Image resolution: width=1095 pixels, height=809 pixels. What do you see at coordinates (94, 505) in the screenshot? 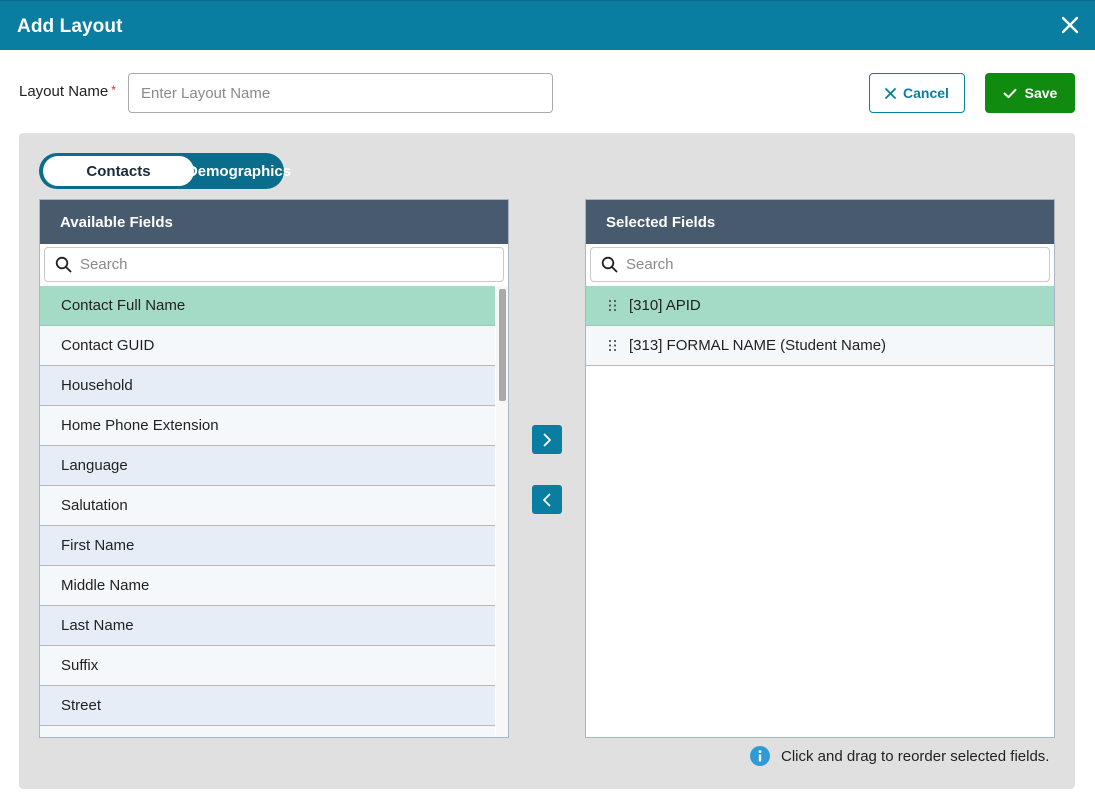
I see `list-item-label: Salutation` at bounding box center [94, 505].